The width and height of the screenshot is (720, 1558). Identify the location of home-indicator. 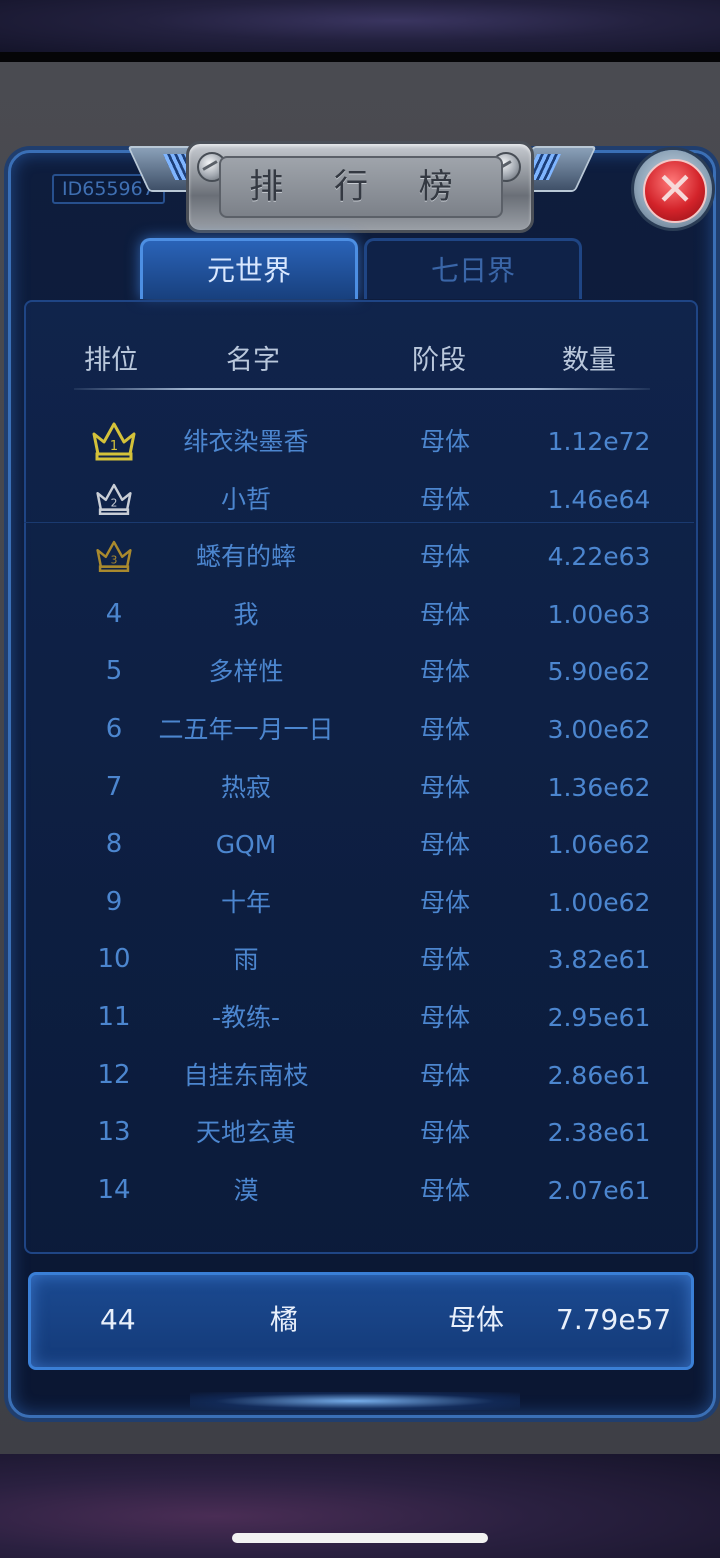
(360, 1538).